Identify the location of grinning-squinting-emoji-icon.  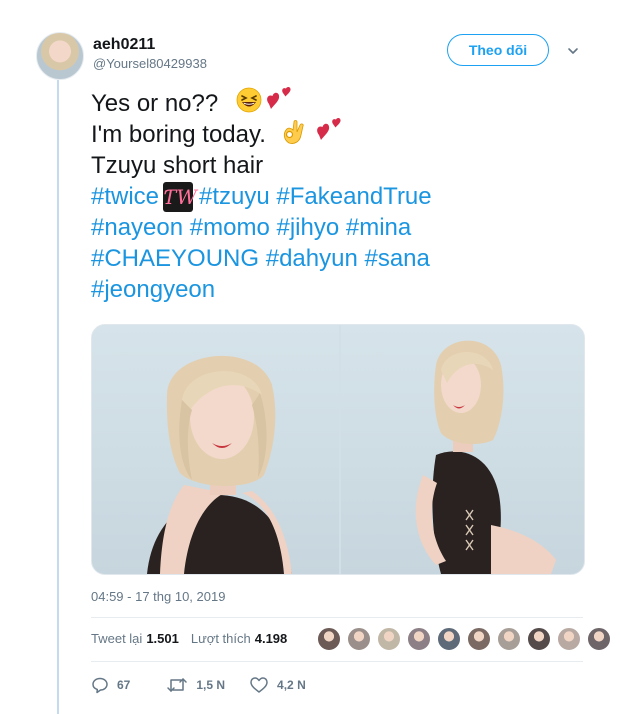
(249, 104).